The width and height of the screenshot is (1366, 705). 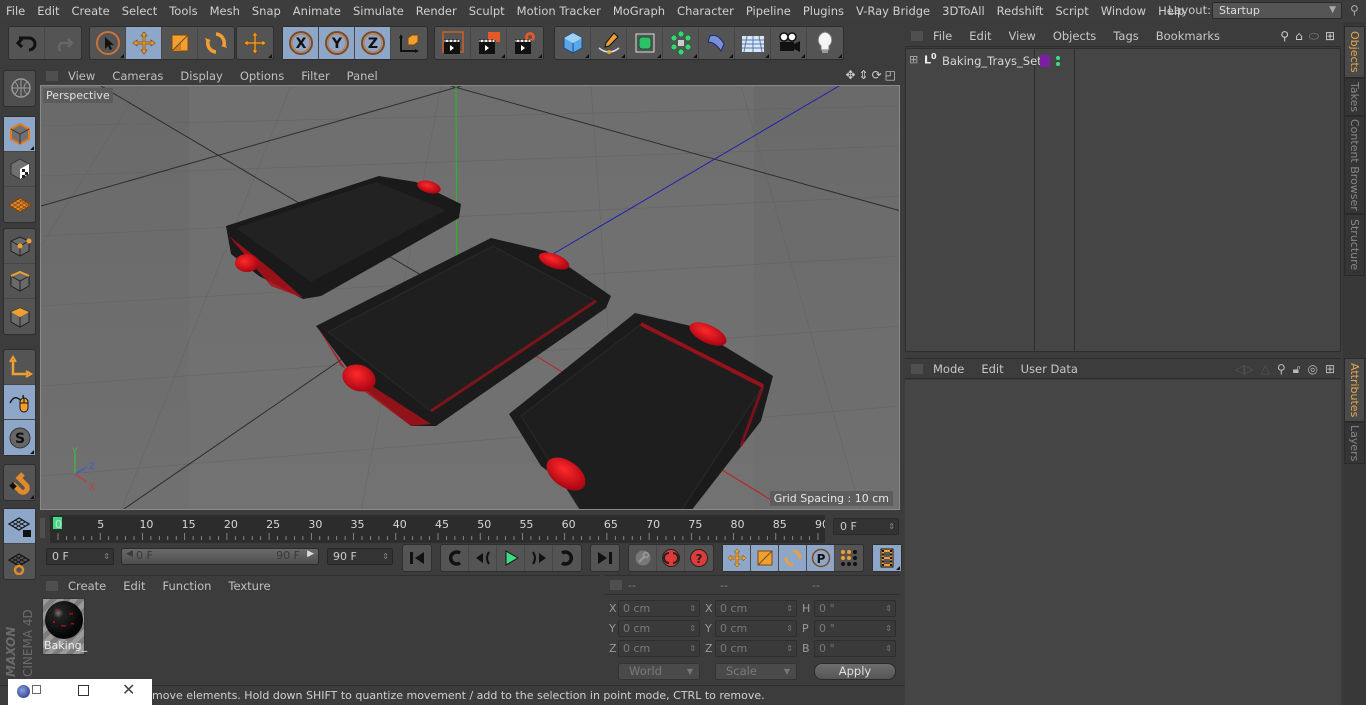 What do you see at coordinates (453, 43) in the screenshot?
I see `render-view-button` at bounding box center [453, 43].